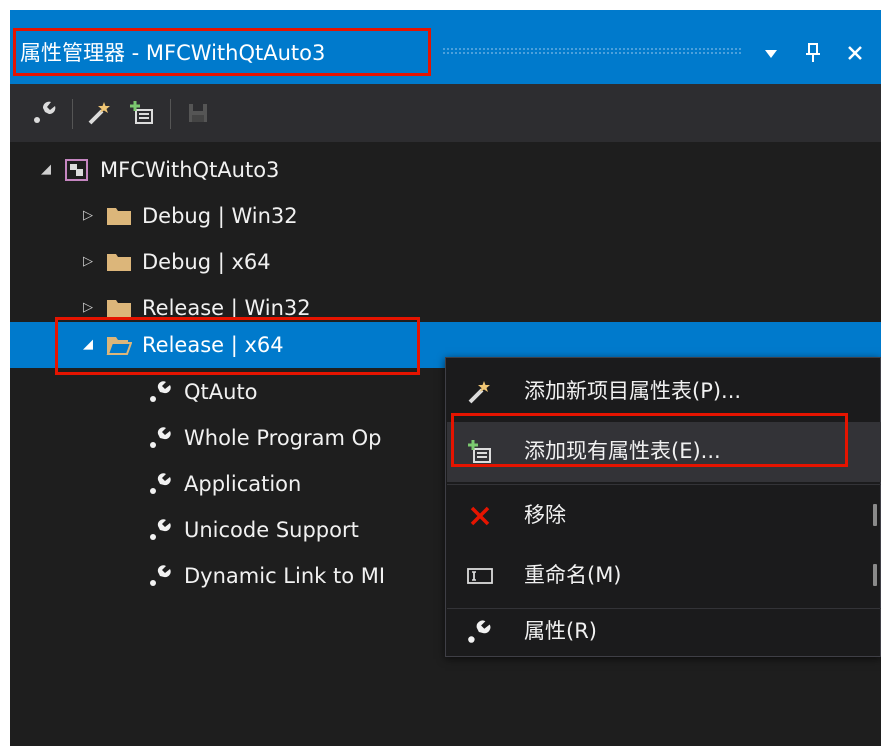  Describe the element at coordinates (271, 530) in the screenshot. I see `property-sheet-label: Unicode Support` at that location.